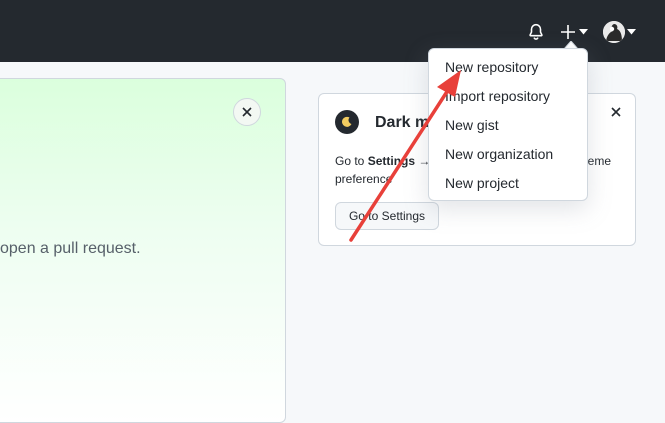 The width and height of the screenshot is (665, 423). Describe the element at coordinates (387, 216) in the screenshot. I see `go-to-settings-button: Go to Settings` at that location.